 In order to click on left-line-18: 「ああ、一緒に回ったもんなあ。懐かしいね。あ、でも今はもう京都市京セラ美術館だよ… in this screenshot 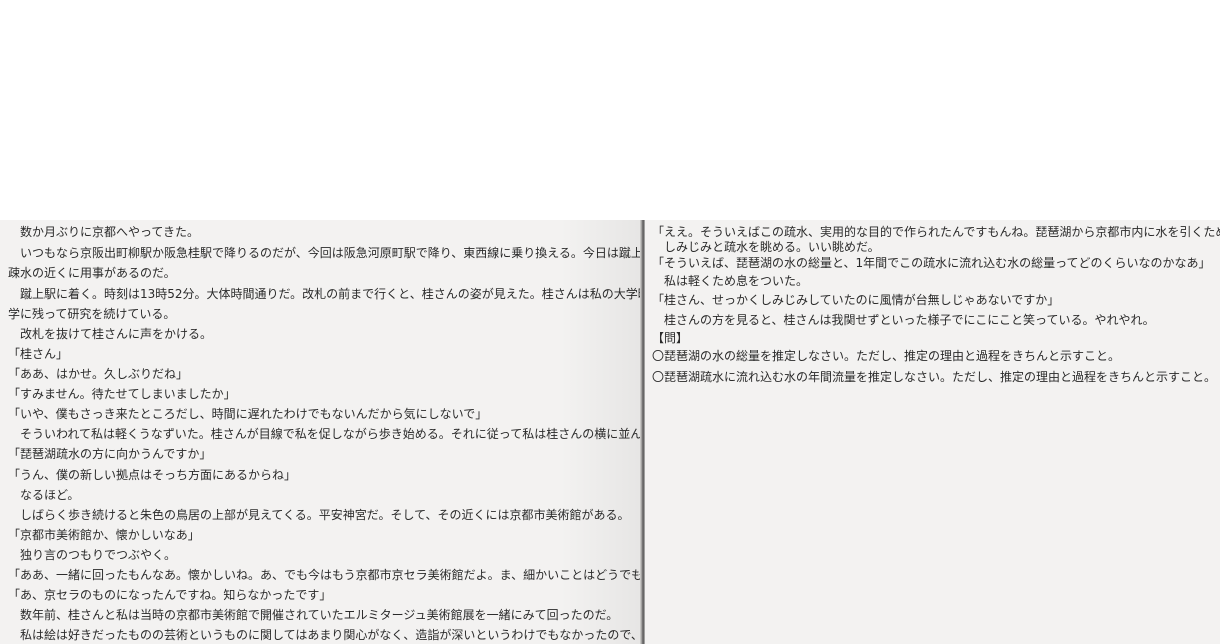, I will do `click(324, 575)`.